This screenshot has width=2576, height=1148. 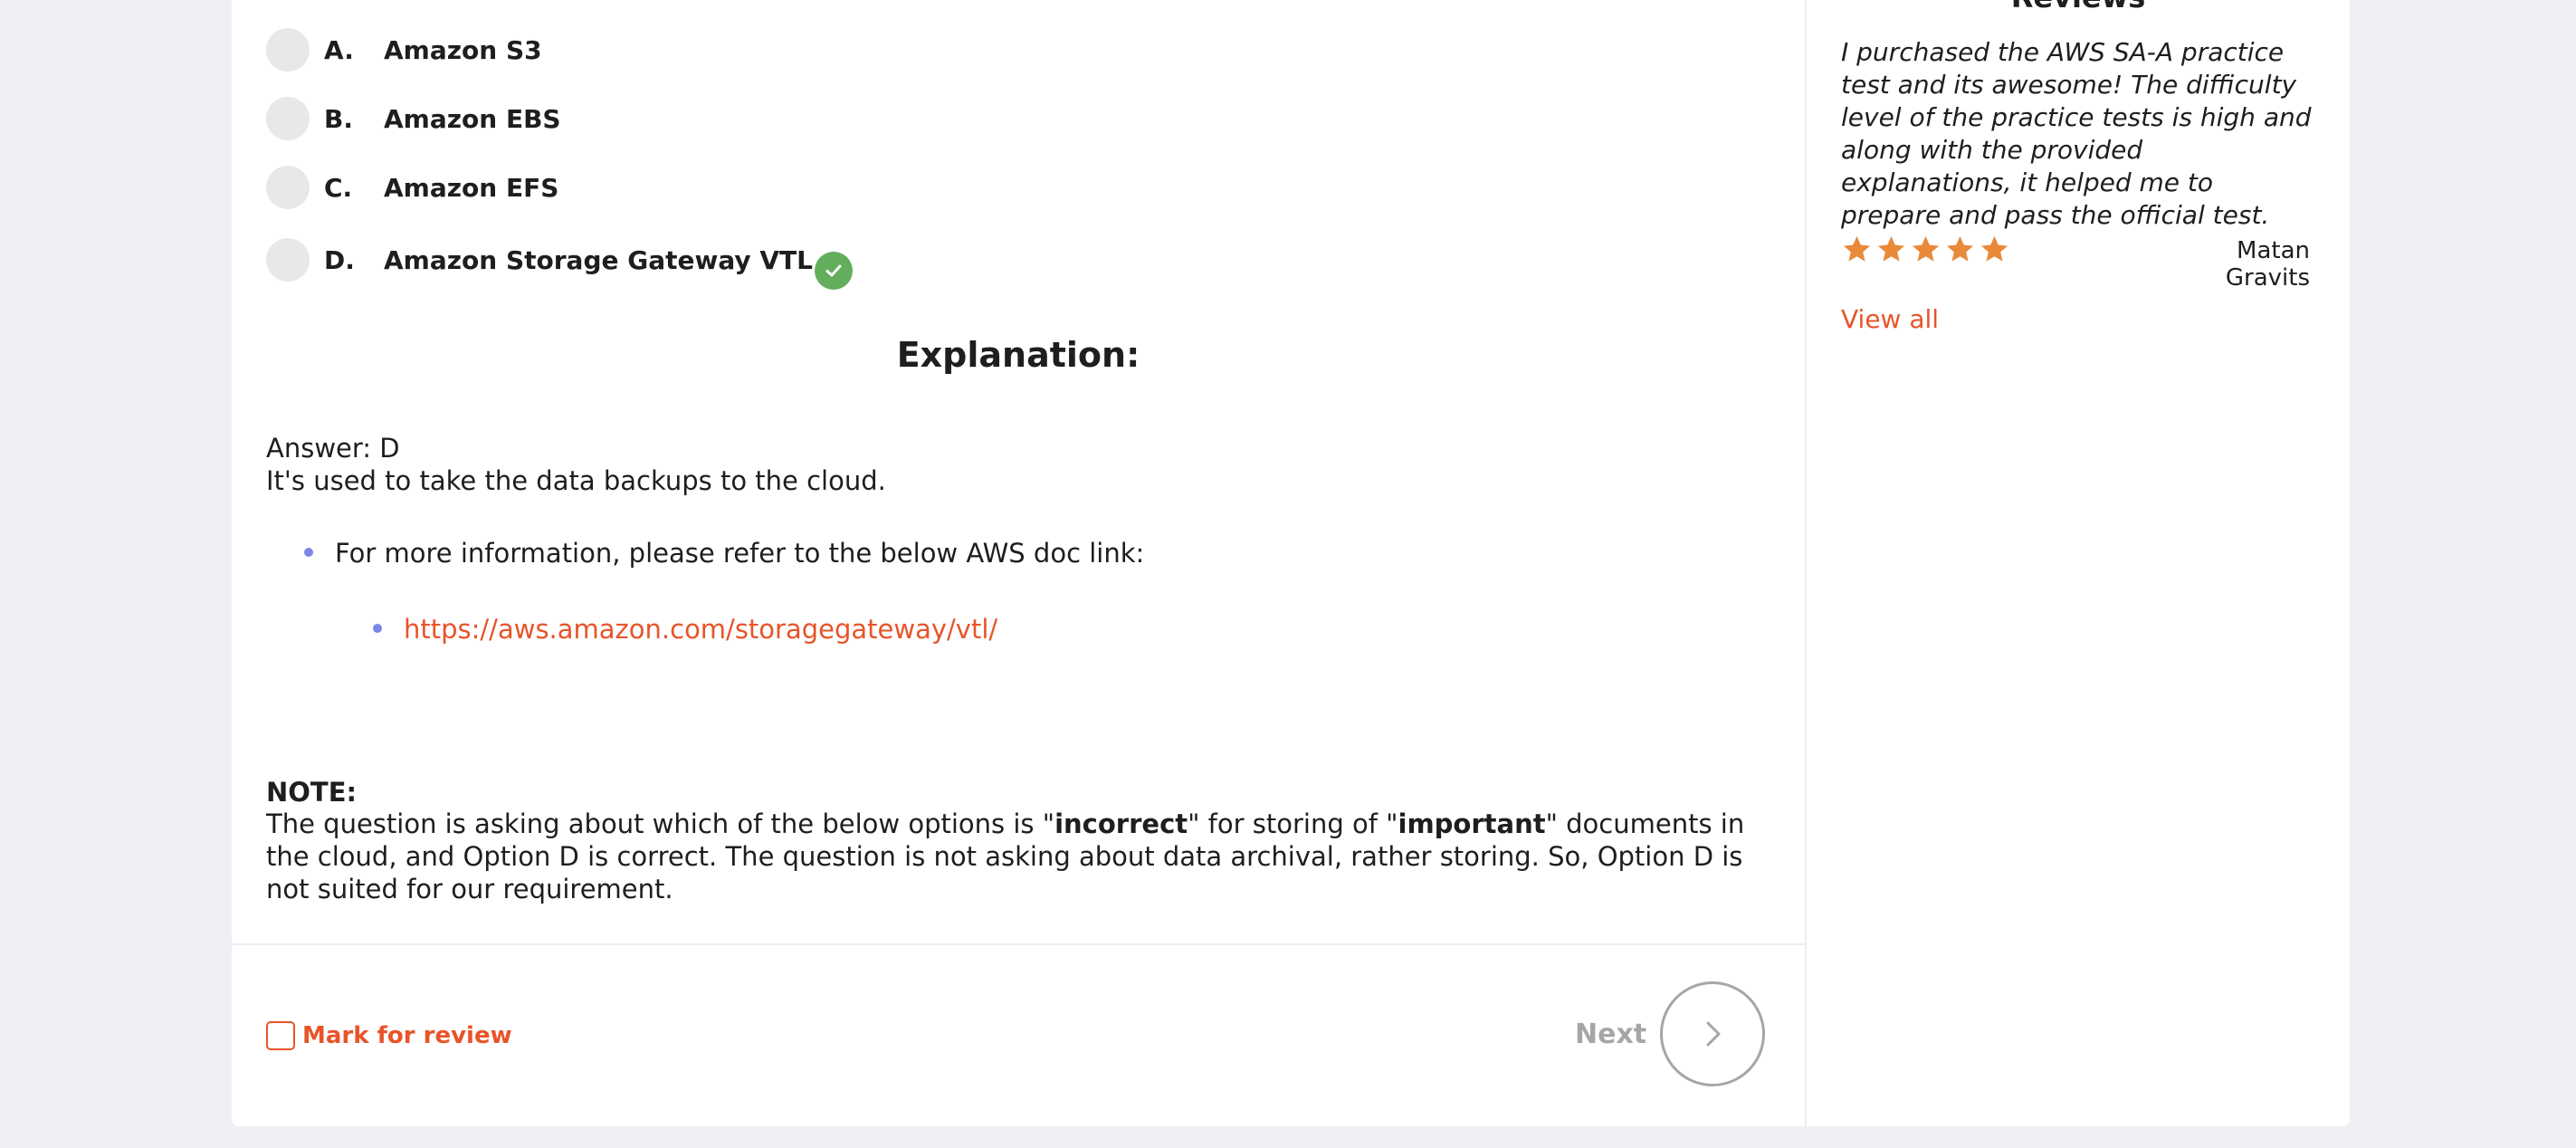 What do you see at coordinates (463, 49) in the screenshot?
I see `option-text: Amazon S3` at bounding box center [463, 49].